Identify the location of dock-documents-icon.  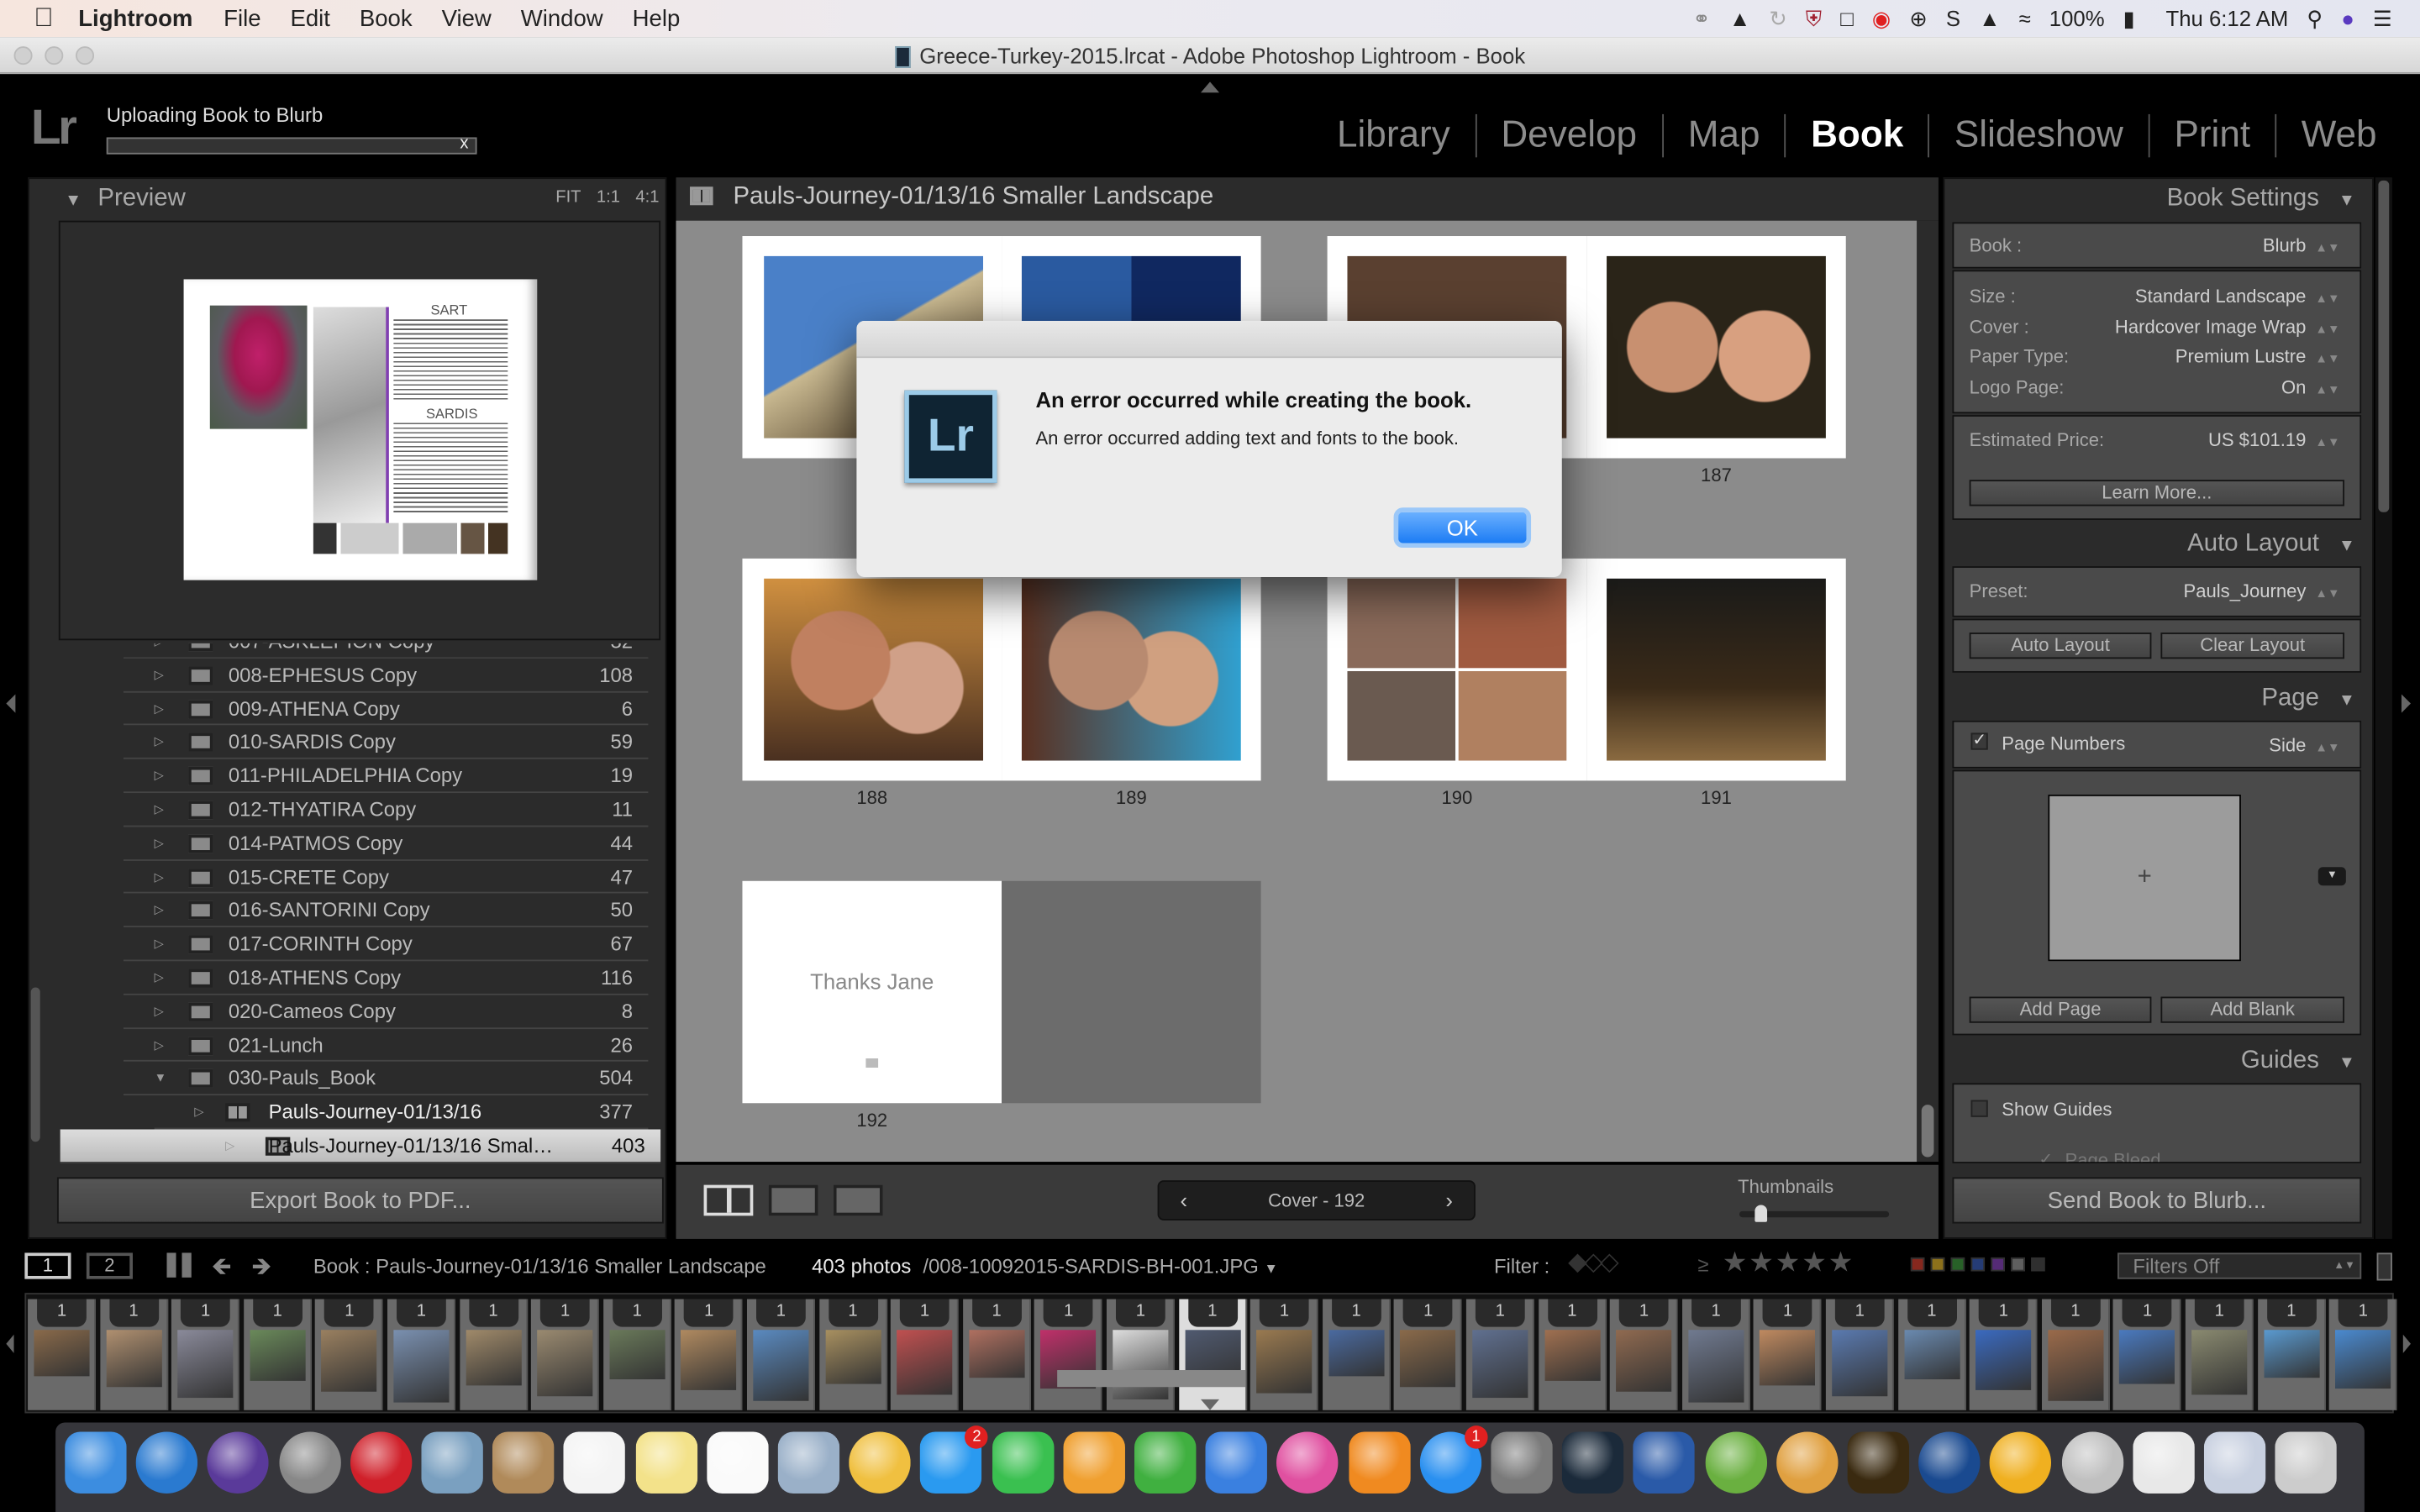
(2164, 1462).